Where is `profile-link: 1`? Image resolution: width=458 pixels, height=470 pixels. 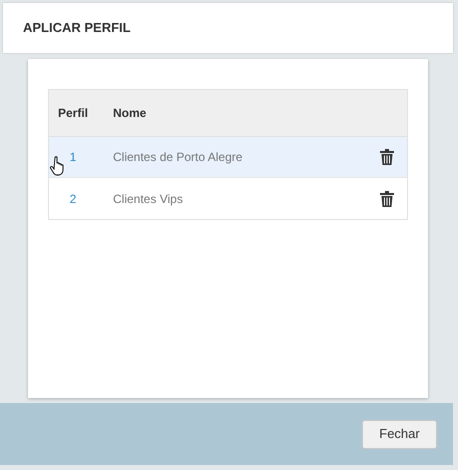 profile-link: 1 is located at coordinates (73, 157).